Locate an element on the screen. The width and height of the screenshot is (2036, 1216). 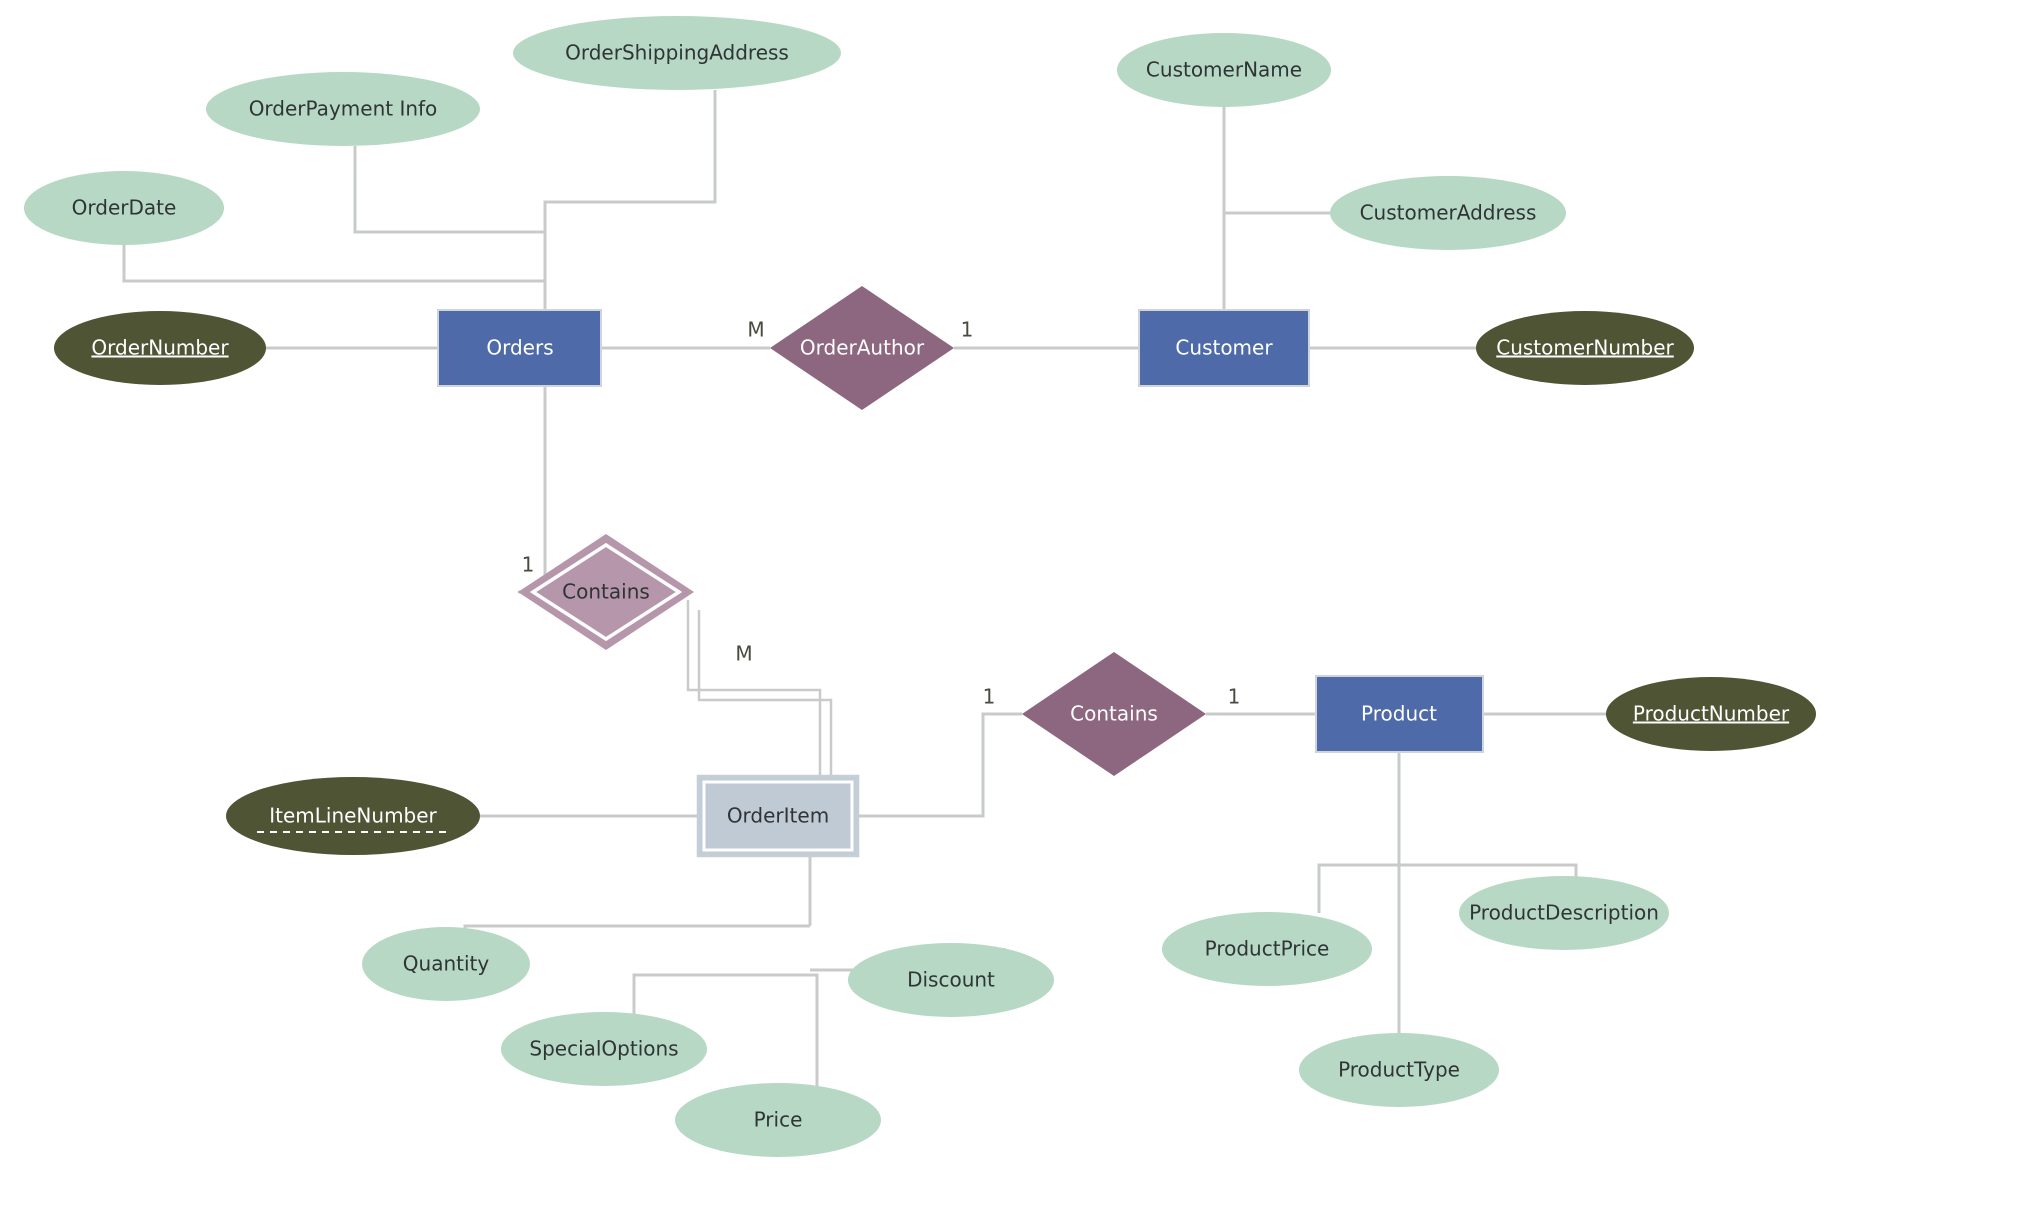
relationship-contains-order-label: Contains is located at coordinates (606, 592).